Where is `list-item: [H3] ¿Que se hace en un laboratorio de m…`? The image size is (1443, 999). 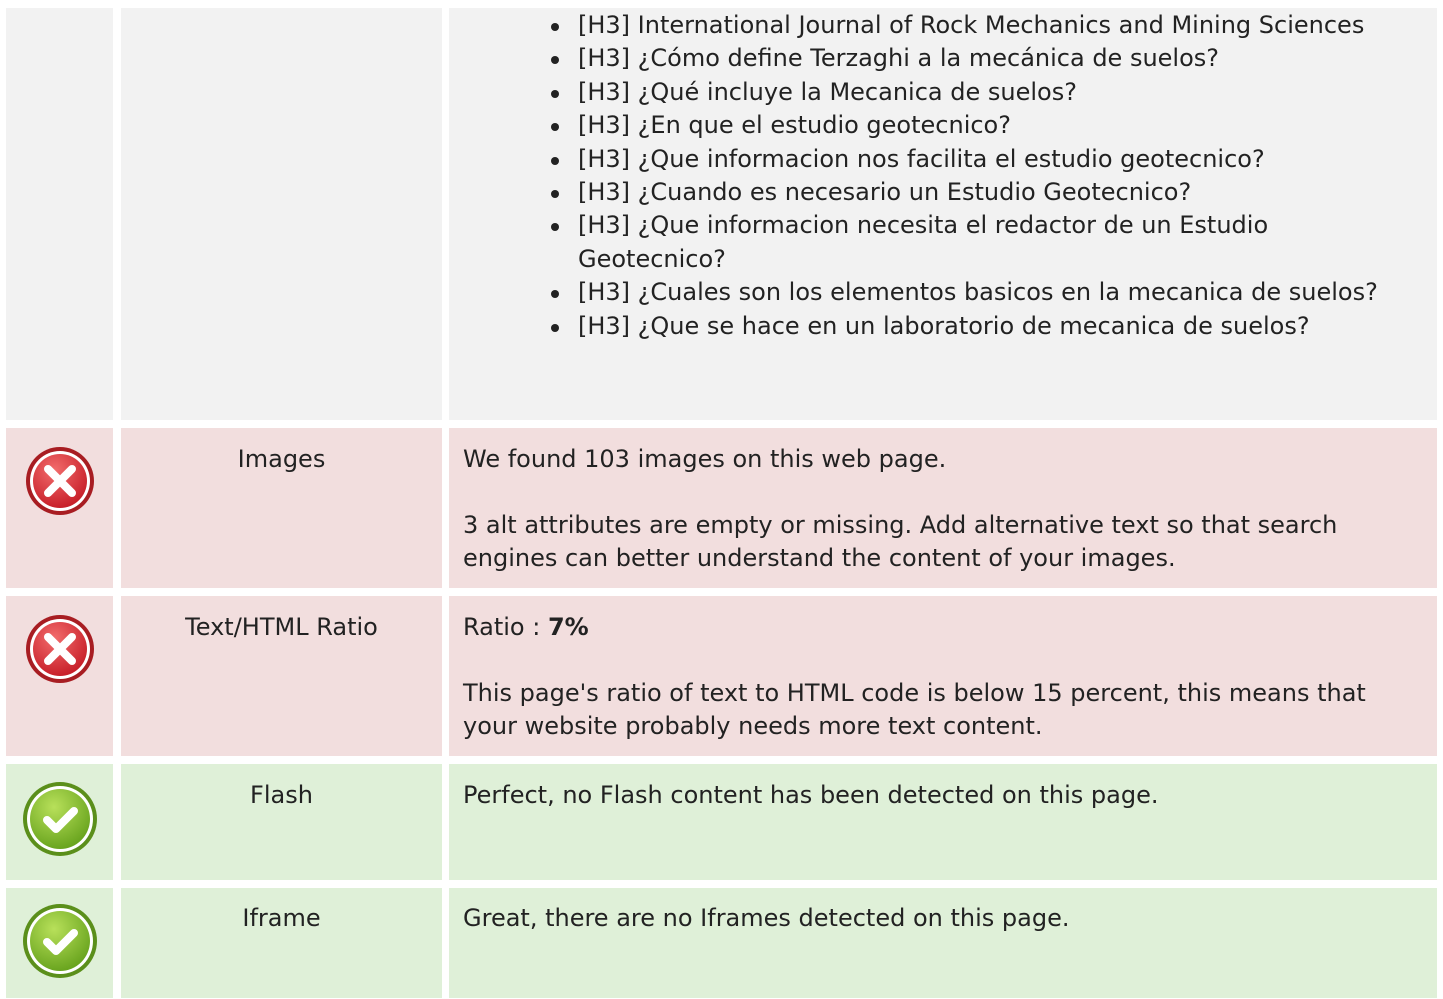
list-item: [H3] ¿Que se hace en un laboratorio de m… is located at coordinates (987, 326).